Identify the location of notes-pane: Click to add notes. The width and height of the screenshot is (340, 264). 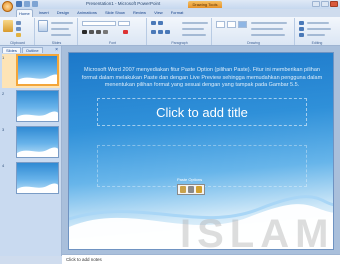
(201, 259).